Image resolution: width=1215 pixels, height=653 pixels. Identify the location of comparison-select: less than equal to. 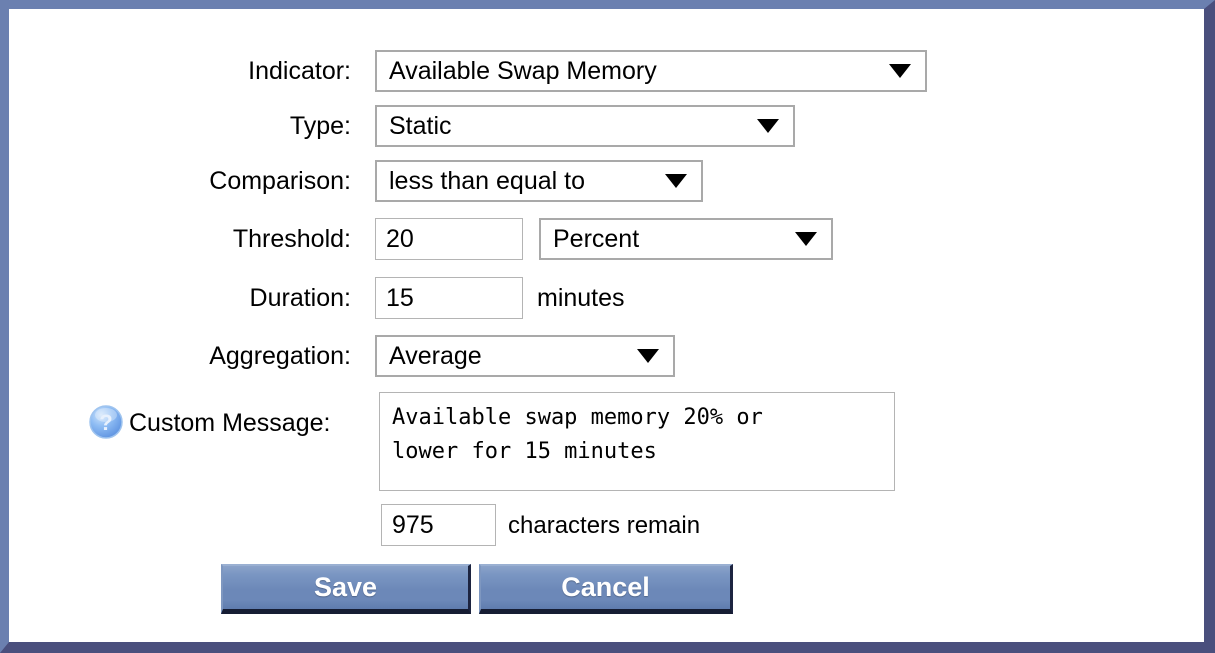
(539, 181).